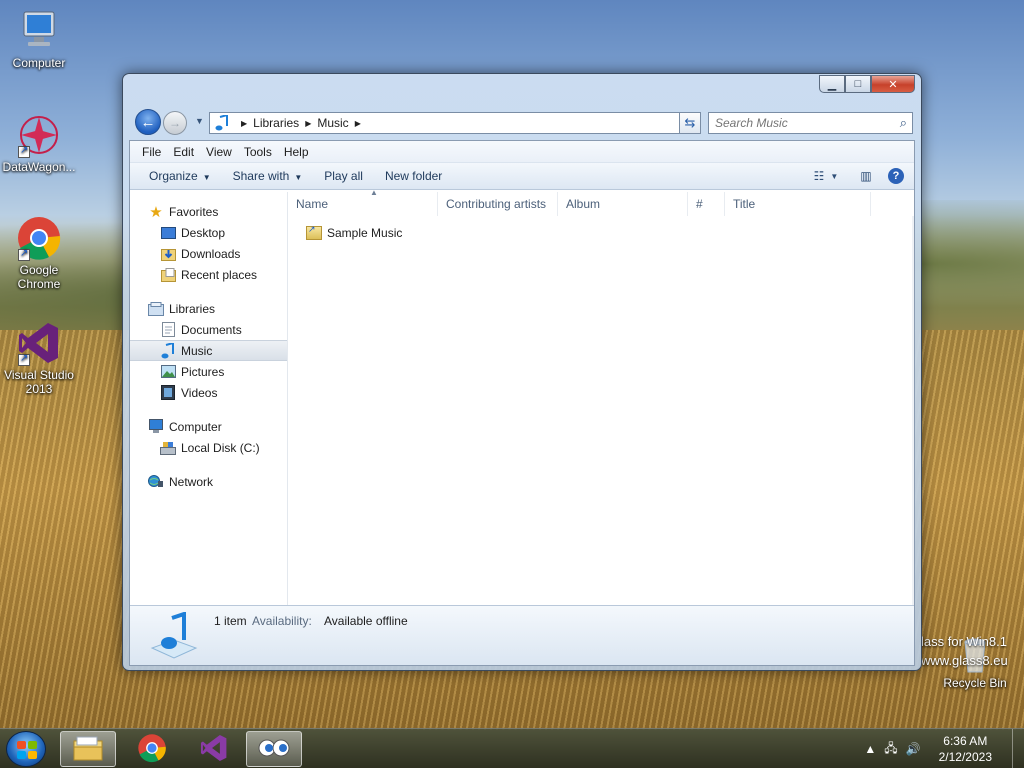 The image size is (1024, 768). I want to click on recent-pages-dropdown: ▼, so click(199, 121).